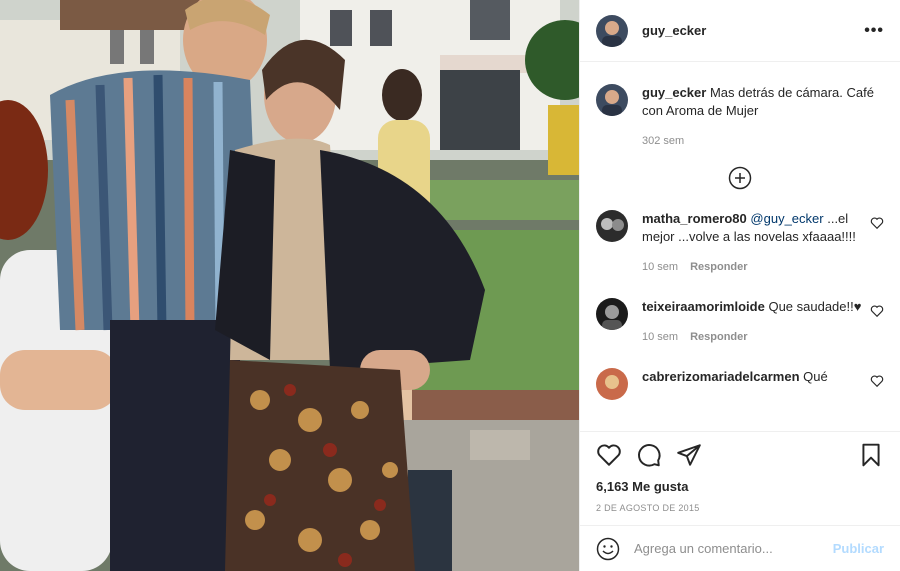 Image resolution: width=900 pixels, height=571 pixels. Describe the element at coordinates (721, 376) in the screenshot. I see `comment-username: cabrerizomariadelcarmen` at that location.